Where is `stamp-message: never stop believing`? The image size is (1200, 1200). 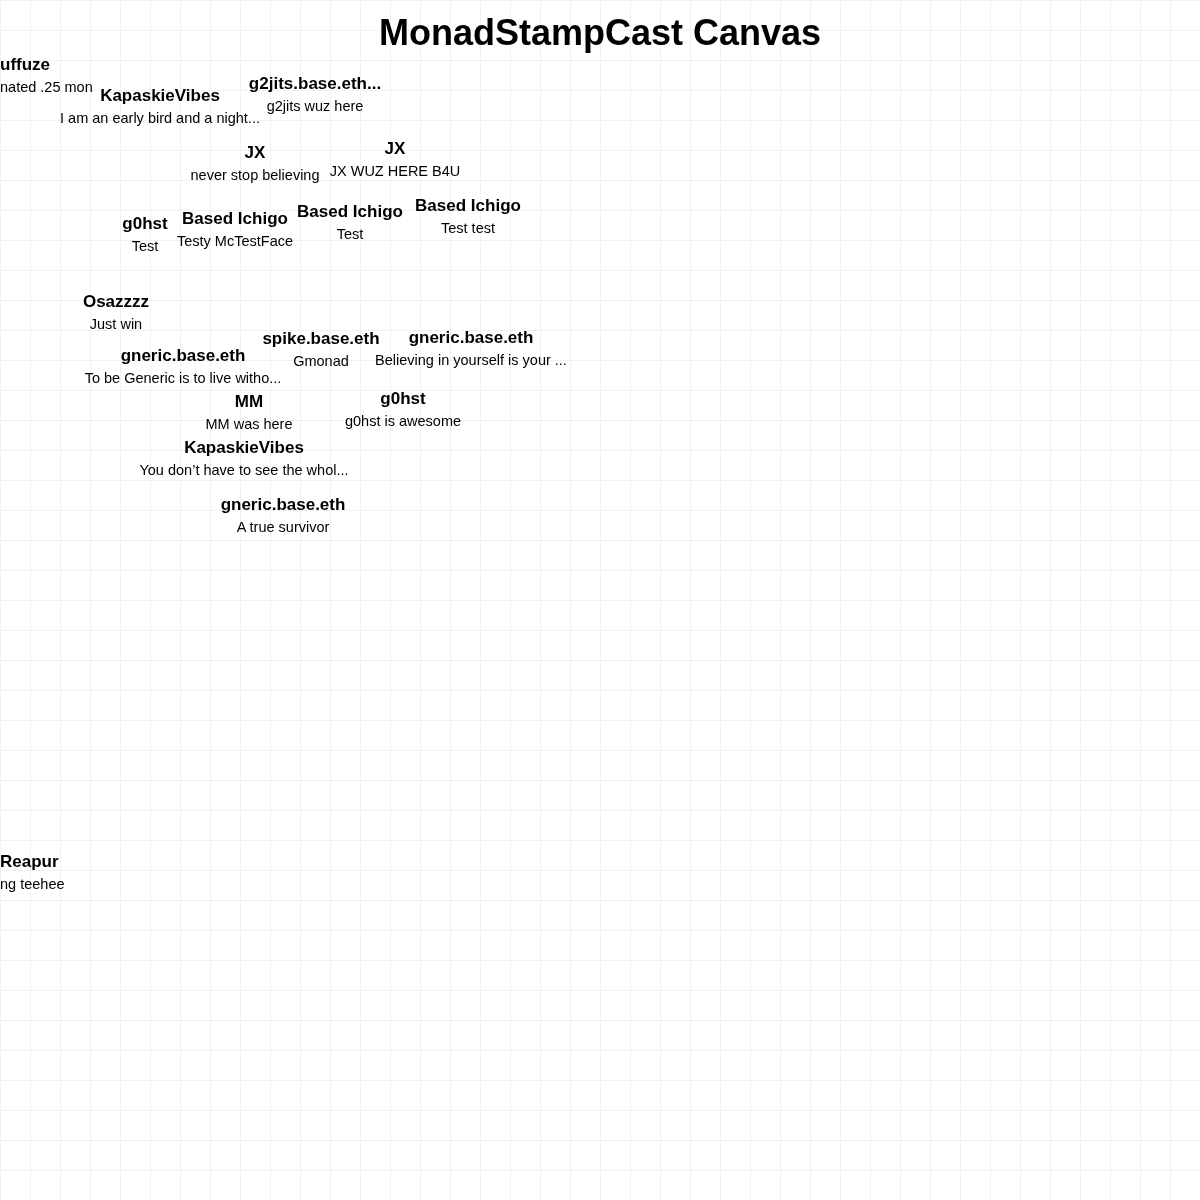 stamp-message: never stop believing is located at coordinates (255, 175).